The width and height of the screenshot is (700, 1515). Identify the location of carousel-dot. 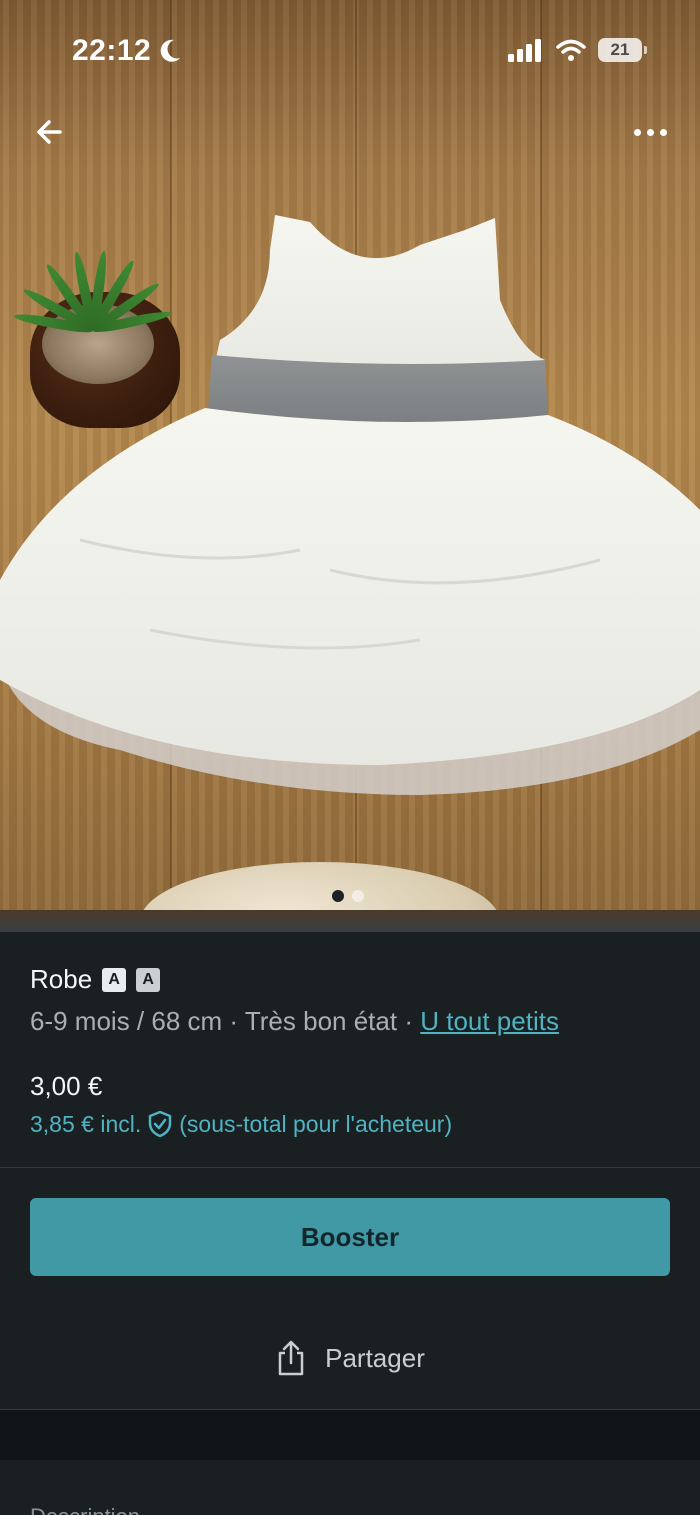
(358, 896).